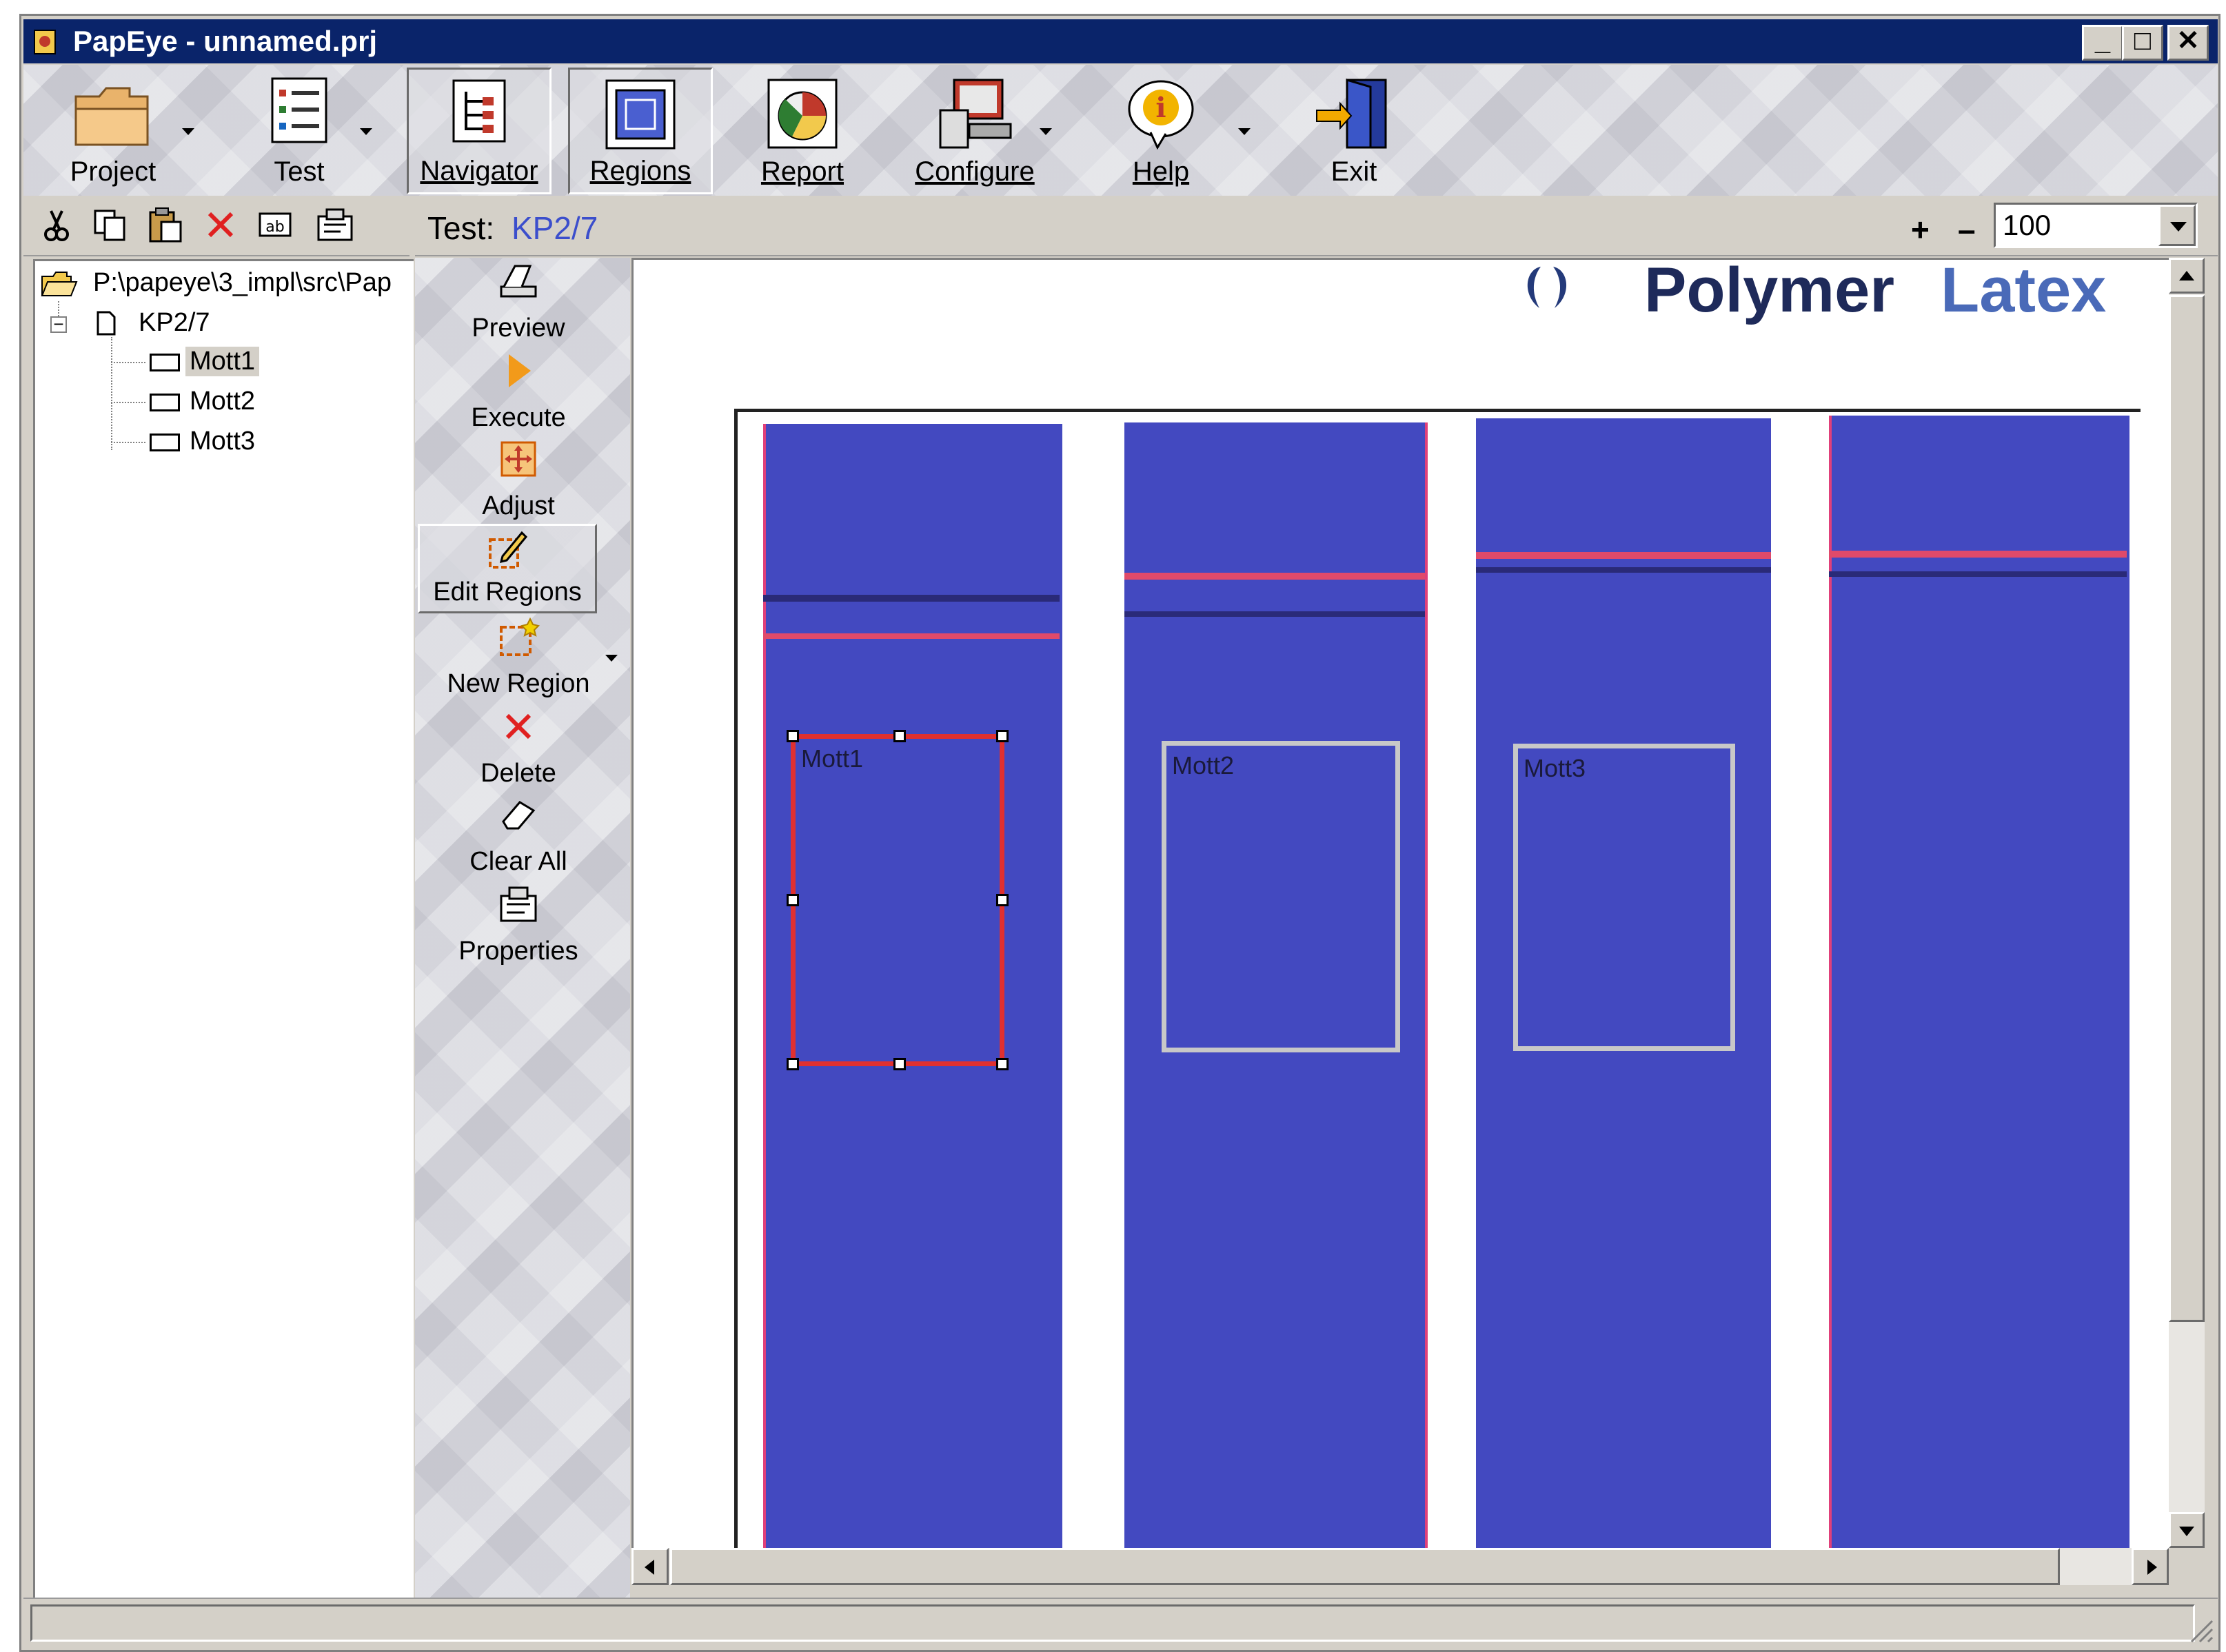 The image size is (2226, 1652). Describe the element at coordinates (518, 302) in the screenshot. I see `preview-button: Preview` at that location.